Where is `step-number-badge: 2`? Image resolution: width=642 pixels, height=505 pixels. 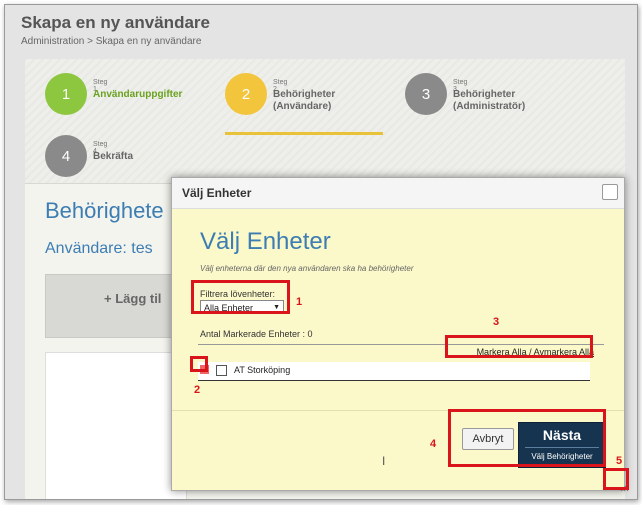
step-number-badge: 2 is located at coordinates (246, 94).